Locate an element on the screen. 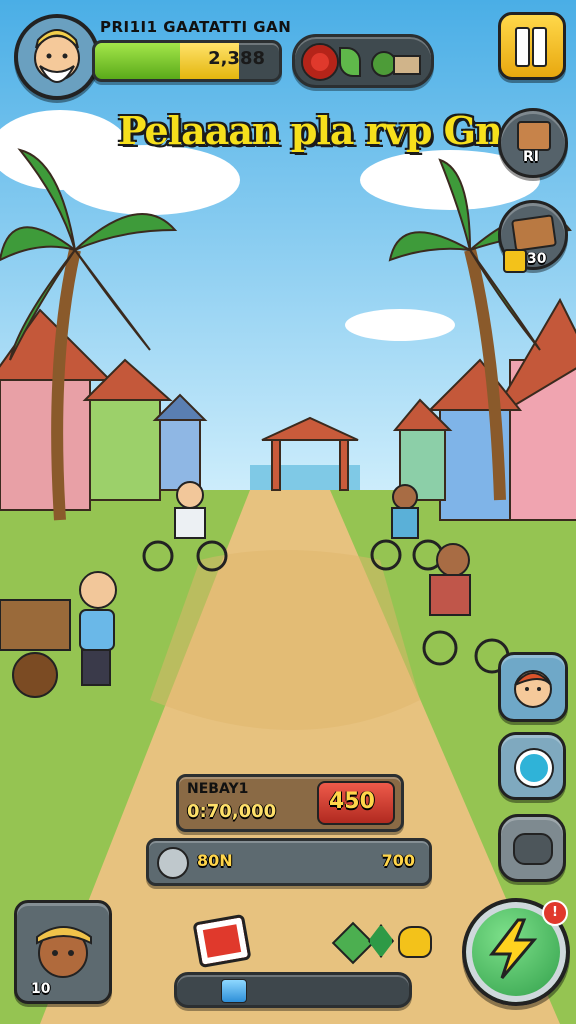  player-name: PRI1I1 GAATATTI GAN is located at coordinates (196, 27).